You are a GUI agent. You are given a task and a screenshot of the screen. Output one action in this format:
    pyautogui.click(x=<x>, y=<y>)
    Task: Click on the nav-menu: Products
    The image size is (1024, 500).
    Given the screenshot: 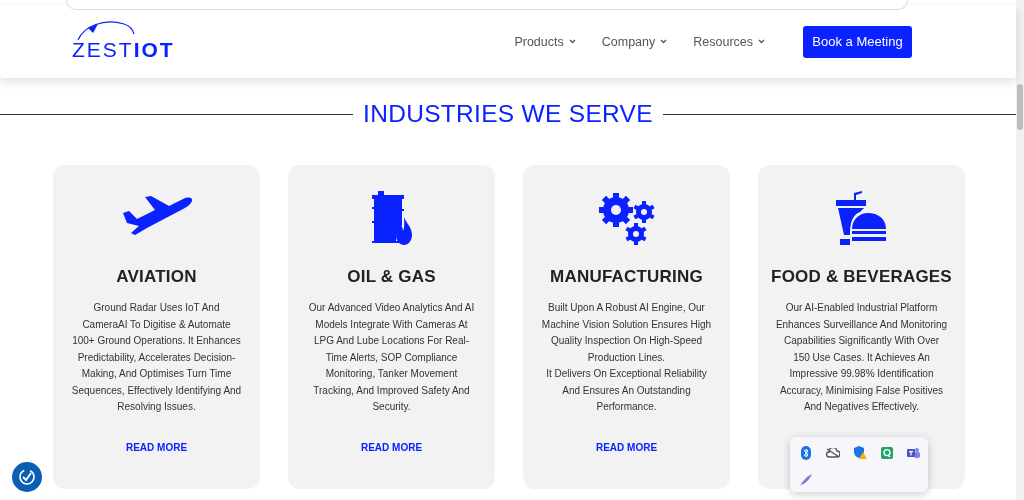 What is the action you would take?
    pyautogui.click(x=545, y=41)
    